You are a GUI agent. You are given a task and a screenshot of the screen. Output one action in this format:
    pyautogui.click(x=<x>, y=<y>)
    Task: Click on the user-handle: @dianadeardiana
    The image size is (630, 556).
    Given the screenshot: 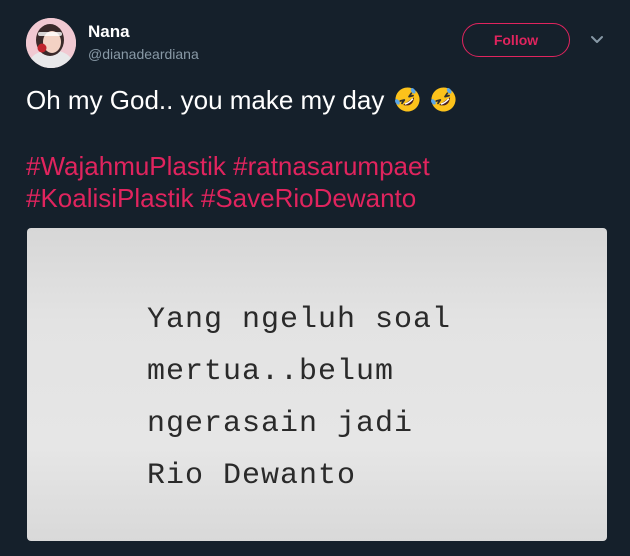 What is the action you would take?
    pyautogui.click(x=143, y=54)
    